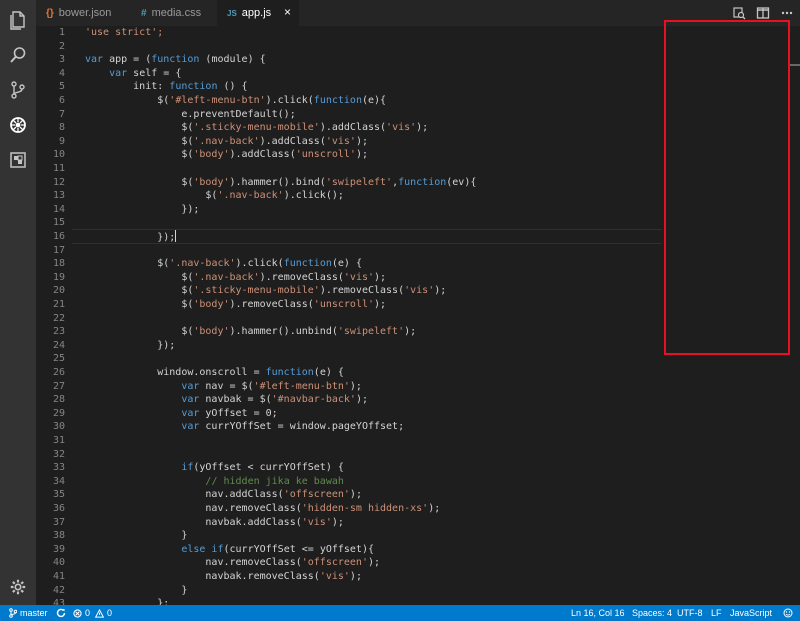 Image resolution: width=800 pixels, height=621 pixels. I want to click on language-mode: JavaScript, so click(751, 613).